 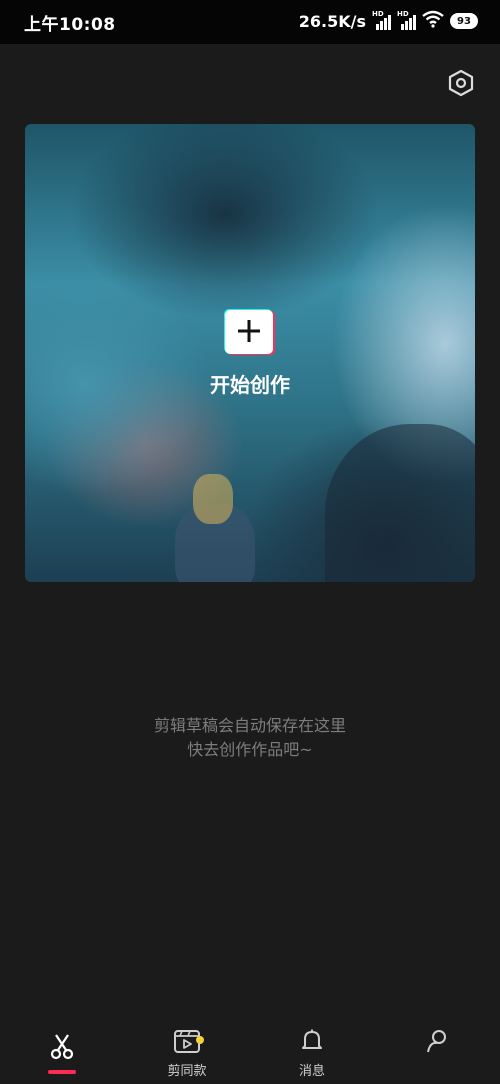 What do you see at coordinates (249, 725) in the screenshot?
I see `hint-line-1: 剪辑草稿会自动保存在这里` at bounding box center [249, 725].